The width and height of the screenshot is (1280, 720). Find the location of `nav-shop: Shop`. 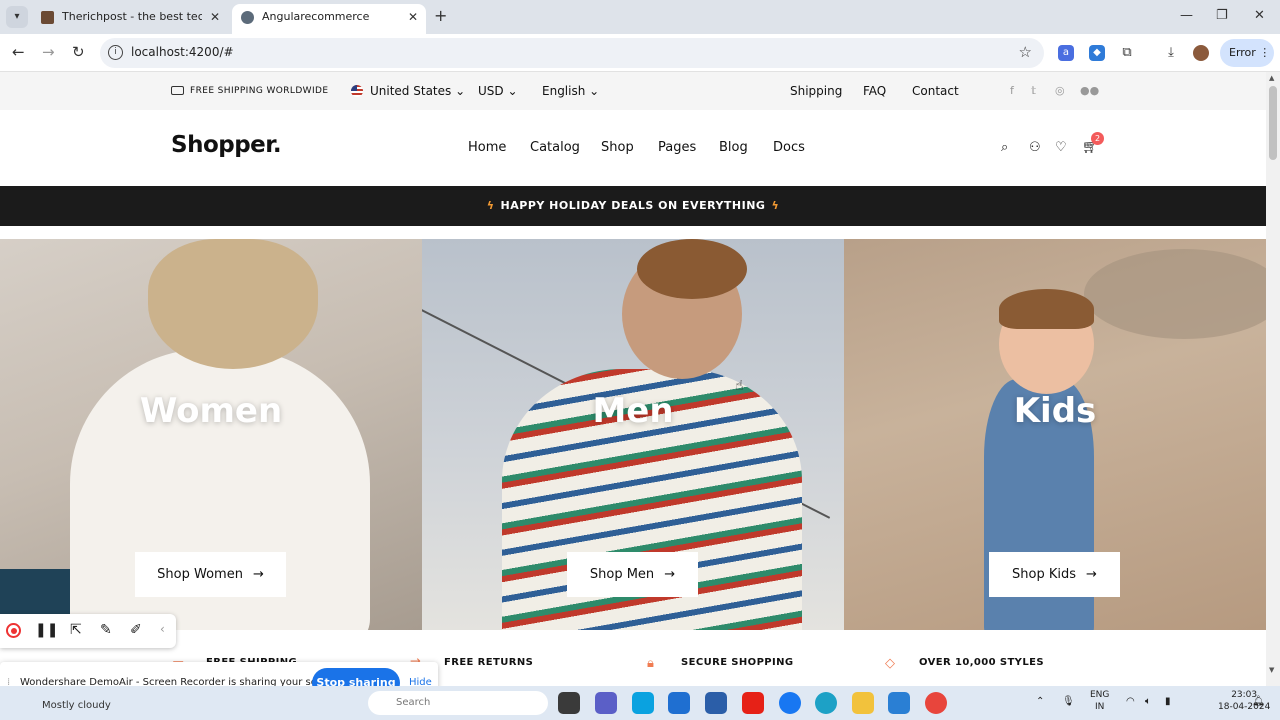

nav-shop: Shop is located at coordinates (617, 147).